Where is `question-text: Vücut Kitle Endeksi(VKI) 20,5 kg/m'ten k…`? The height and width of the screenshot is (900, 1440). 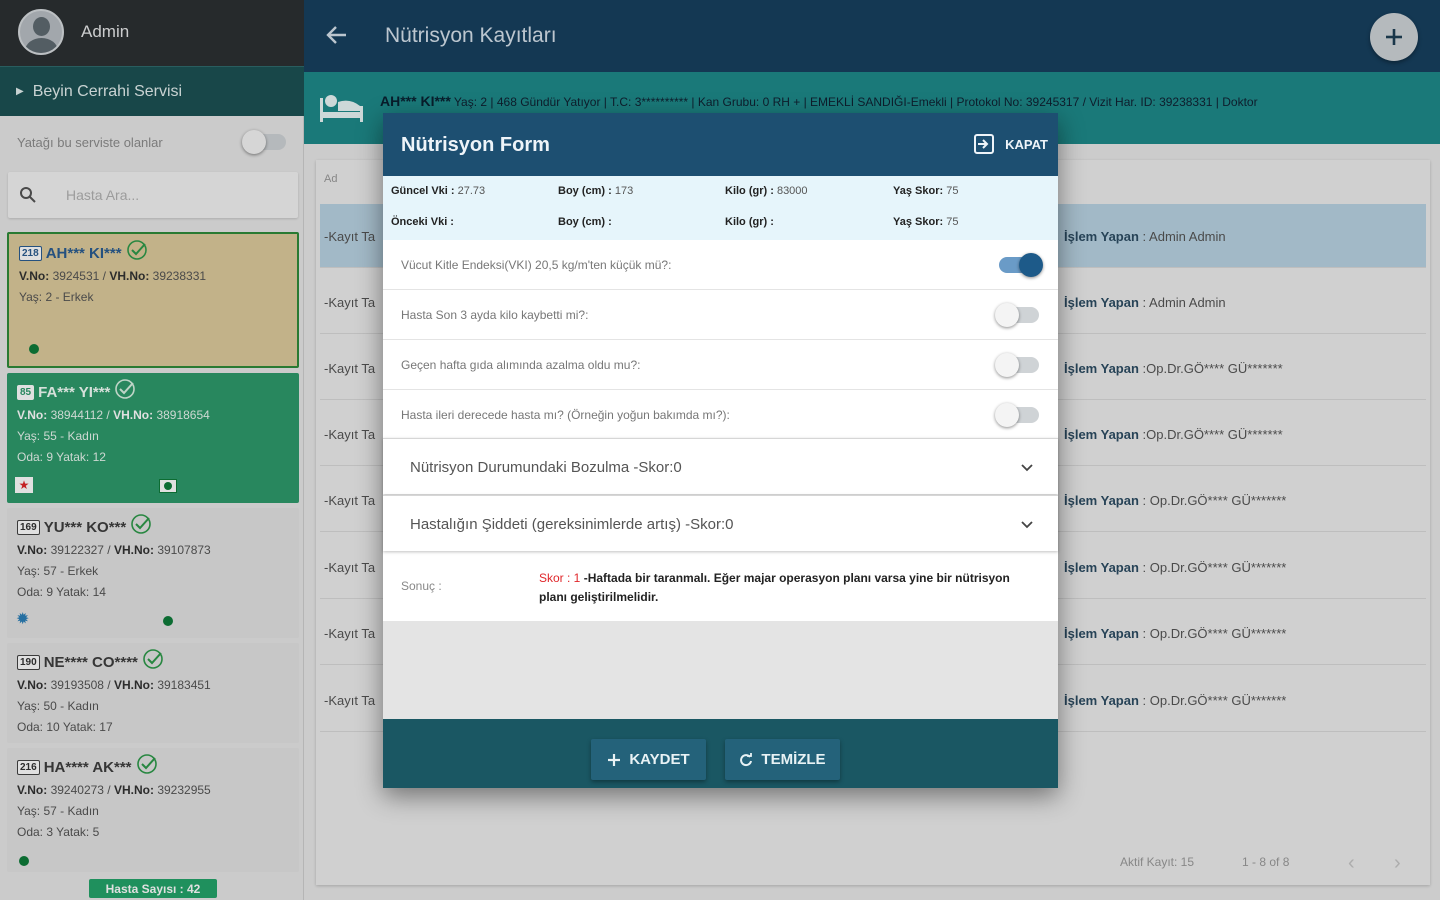 question-text: Vücut Kitle Endeksi(VKI) 20,5 kg/m'ten k… is located at coordinates (536, 265).